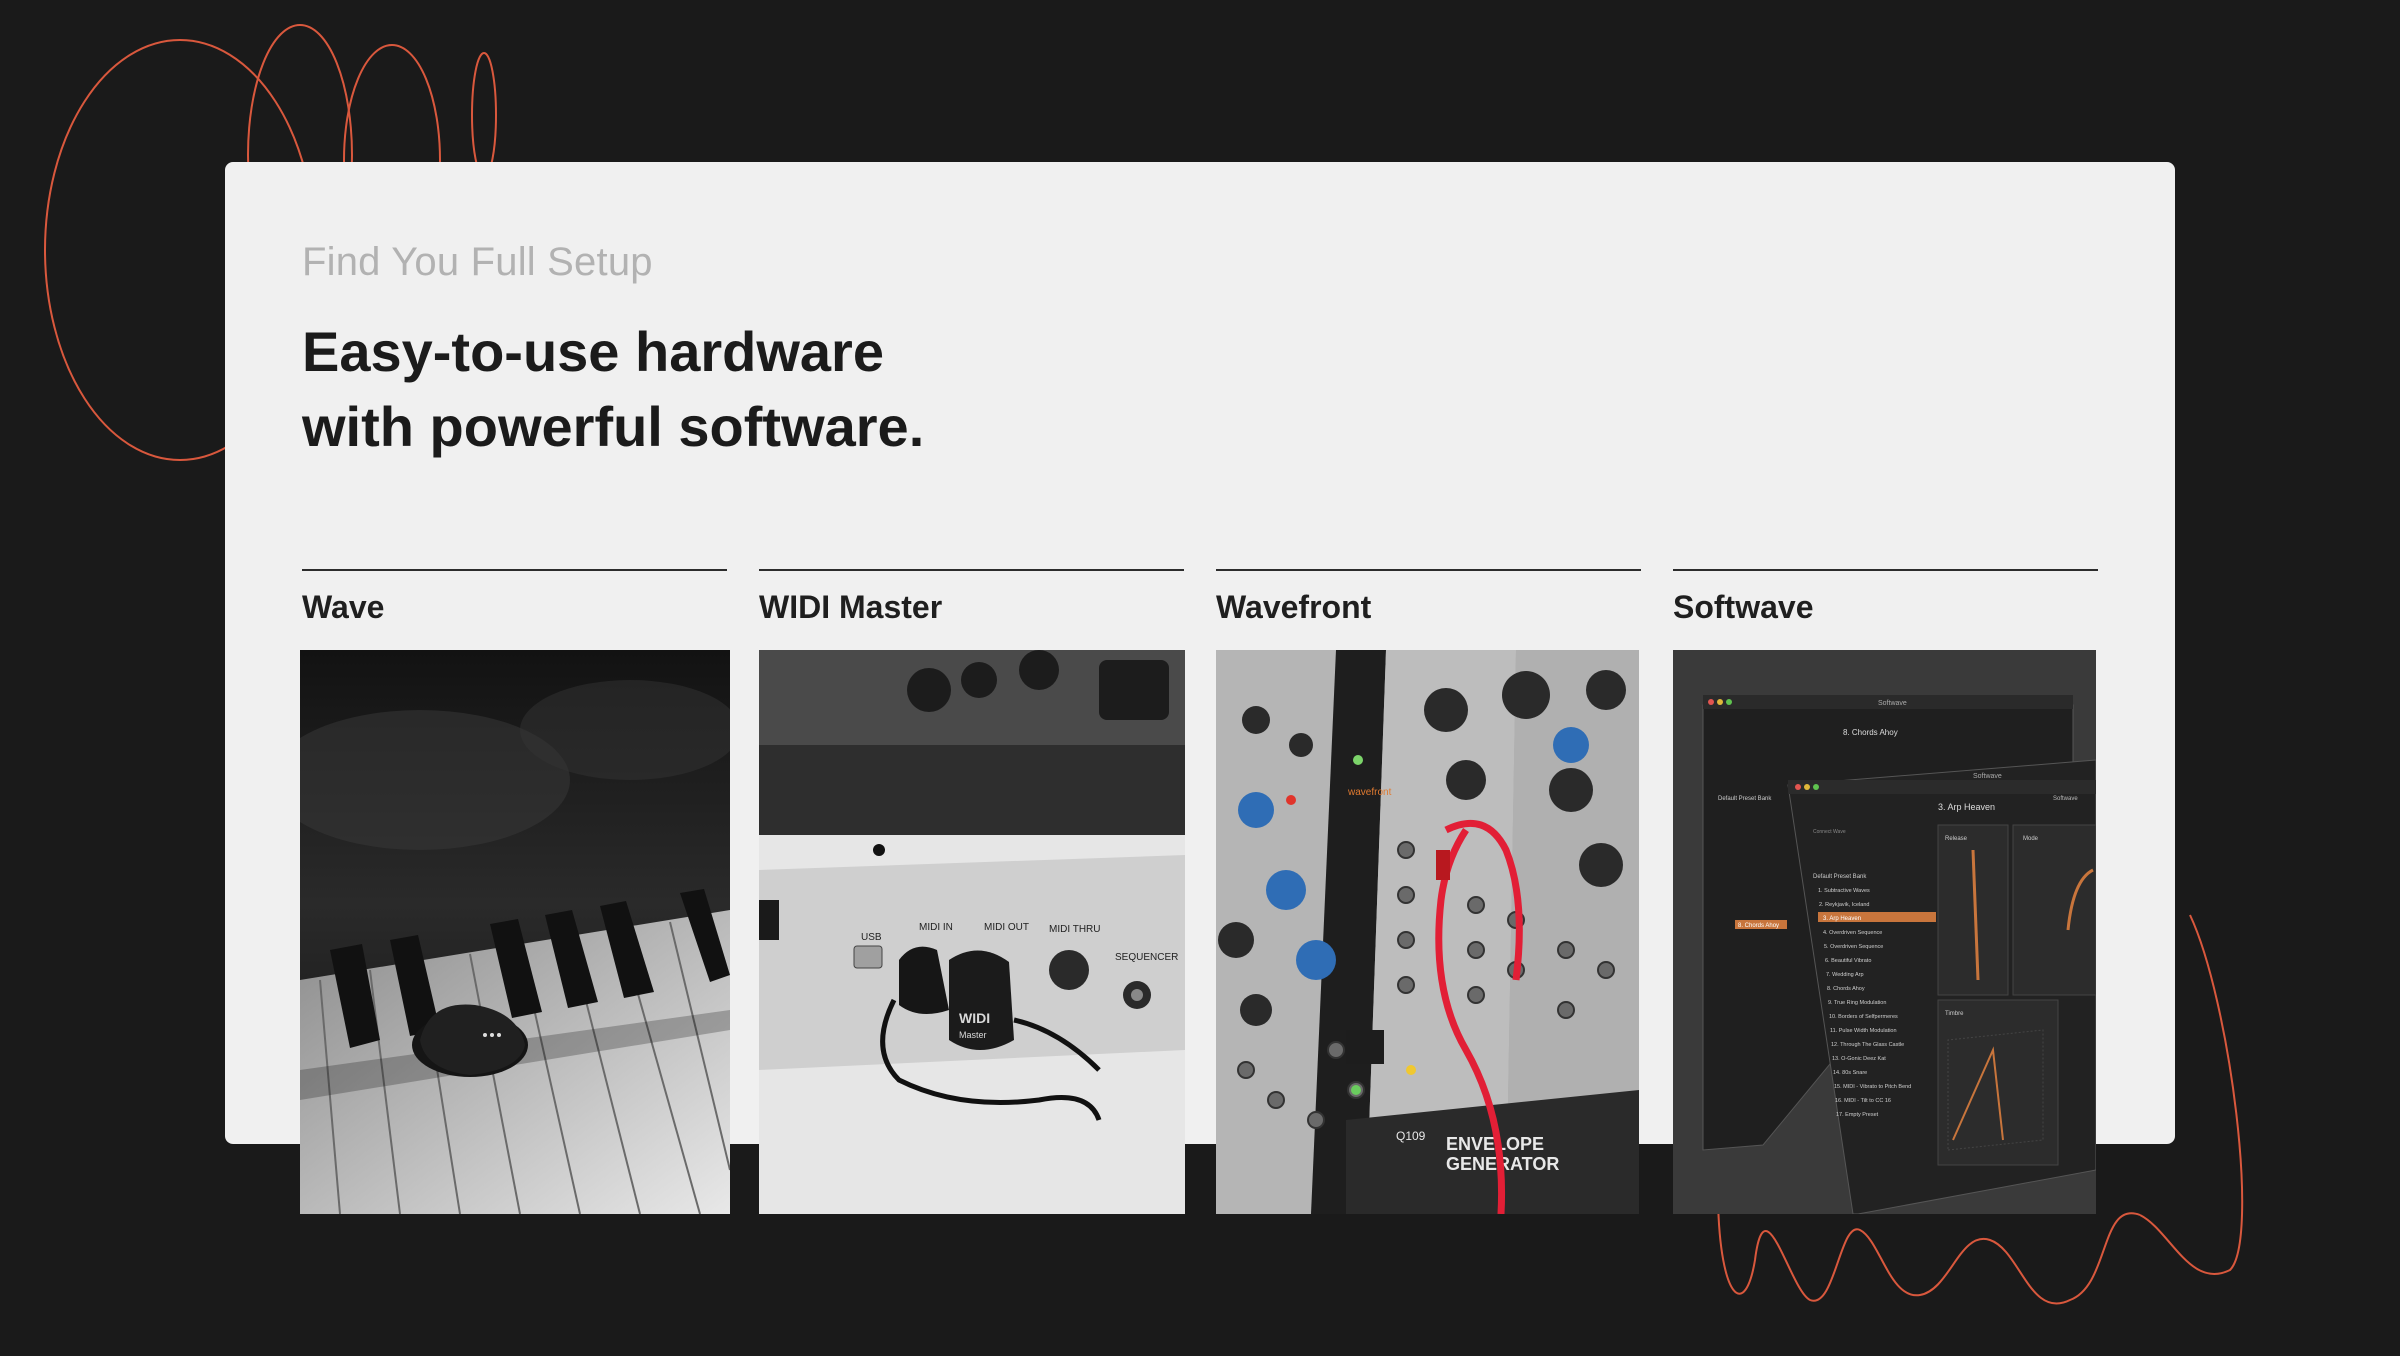 The width and height of the screenshot is (2400, 1356). What do you see at coordinates (1074, 929) in the screenshot?
I see `label-midi-thru: MIDI THRU` at bounding box center [1074, 929].